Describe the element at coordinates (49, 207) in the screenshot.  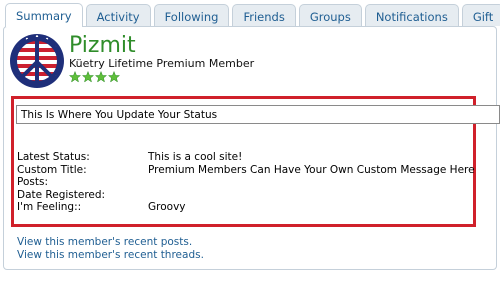
I see `detail-label: I'm Feeling::` at that location.